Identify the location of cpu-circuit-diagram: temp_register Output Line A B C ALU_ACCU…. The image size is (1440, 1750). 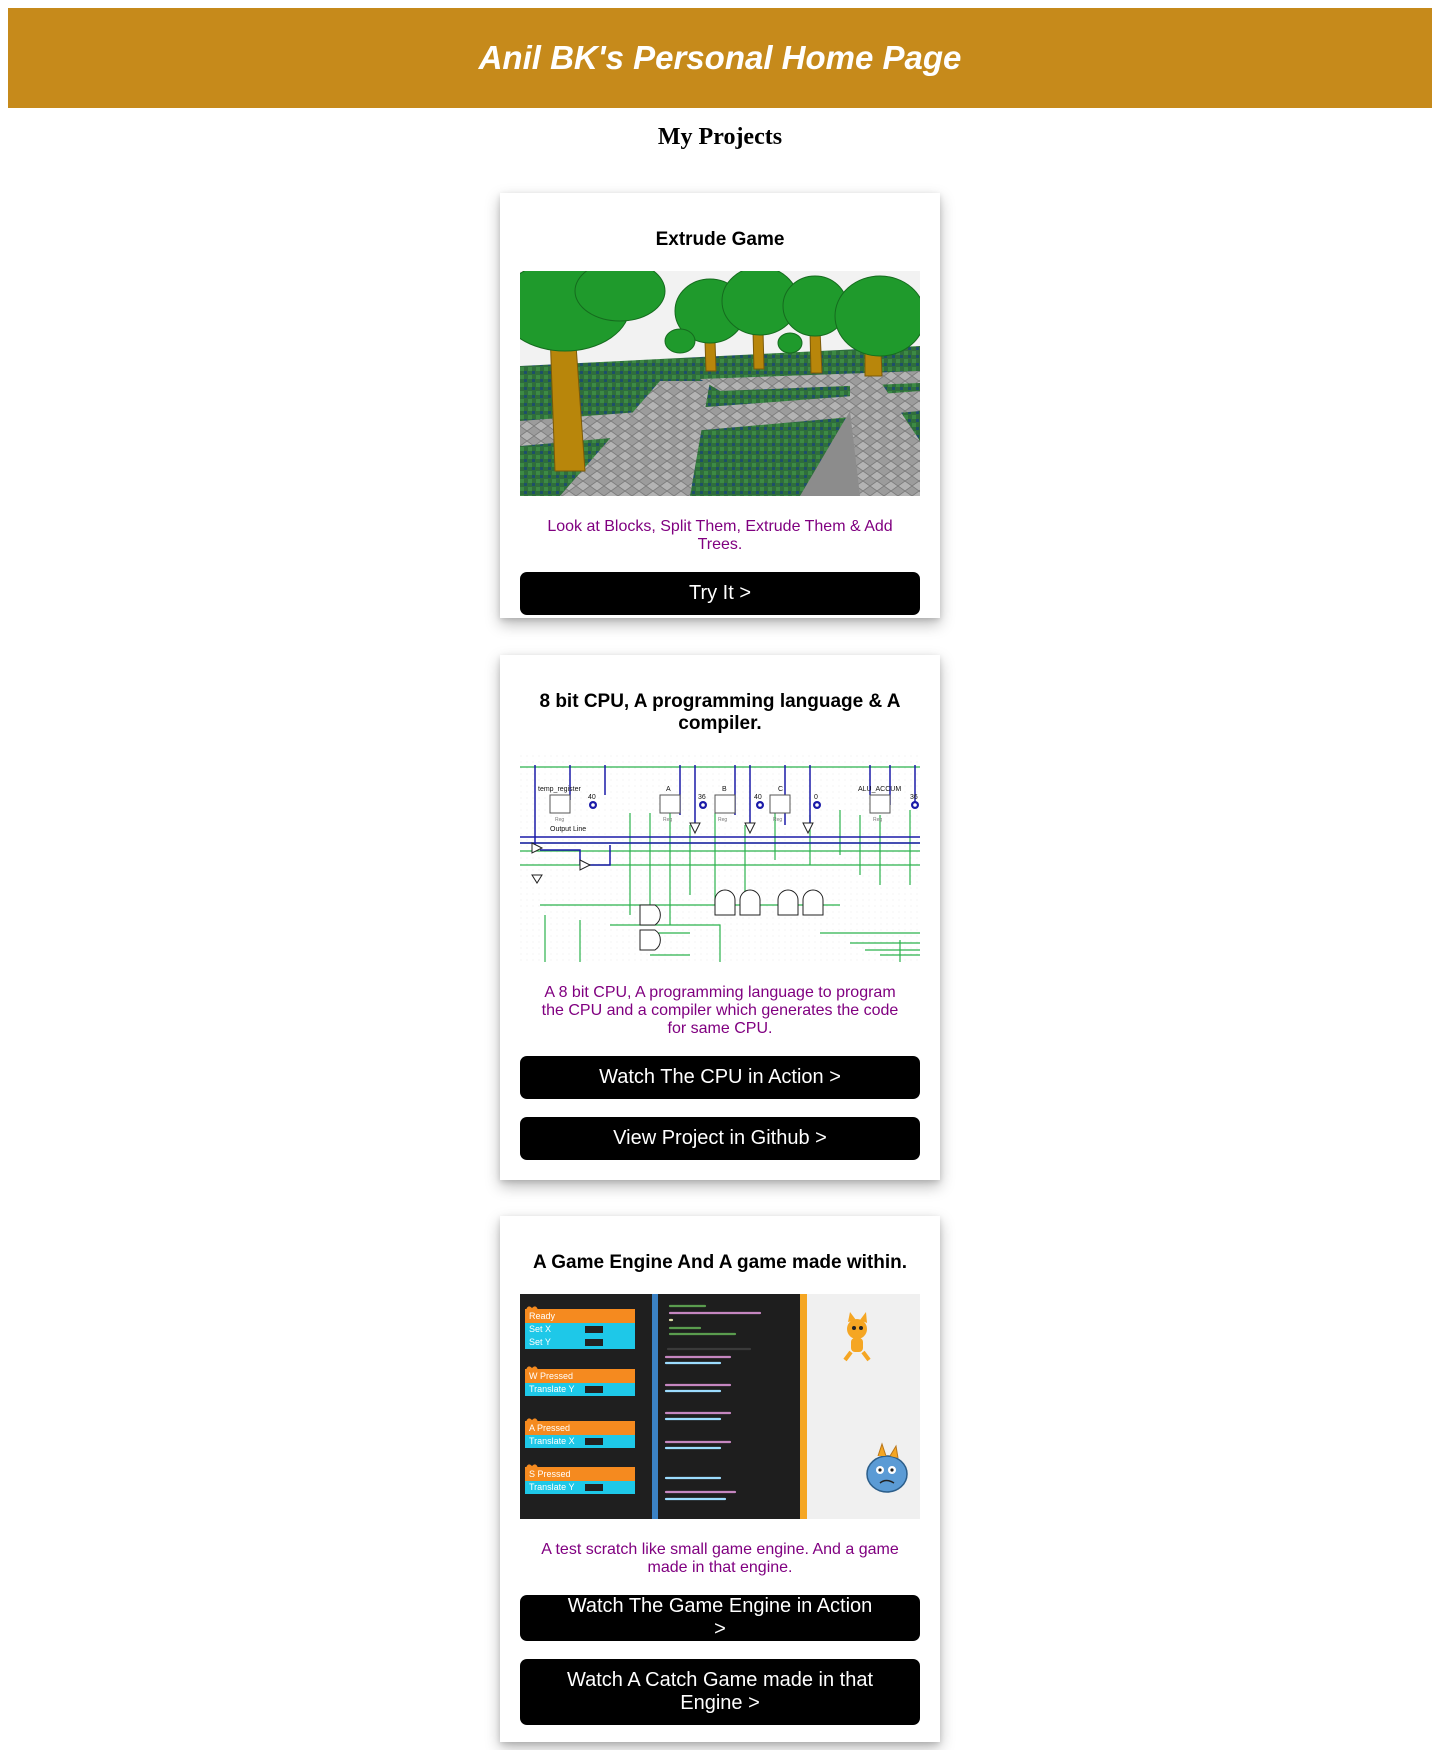
(720, 858).